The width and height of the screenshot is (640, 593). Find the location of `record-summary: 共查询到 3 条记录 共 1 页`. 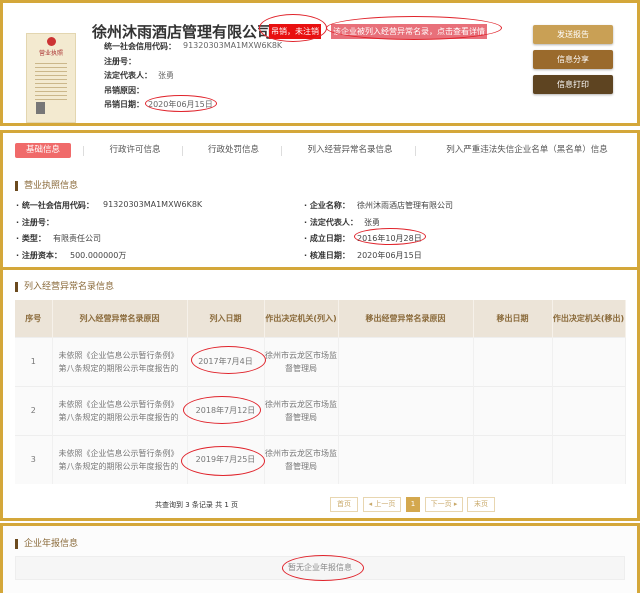

record-summary: 共查询到 3 条记录 共 1 页 is located at coordinates (197, 505).